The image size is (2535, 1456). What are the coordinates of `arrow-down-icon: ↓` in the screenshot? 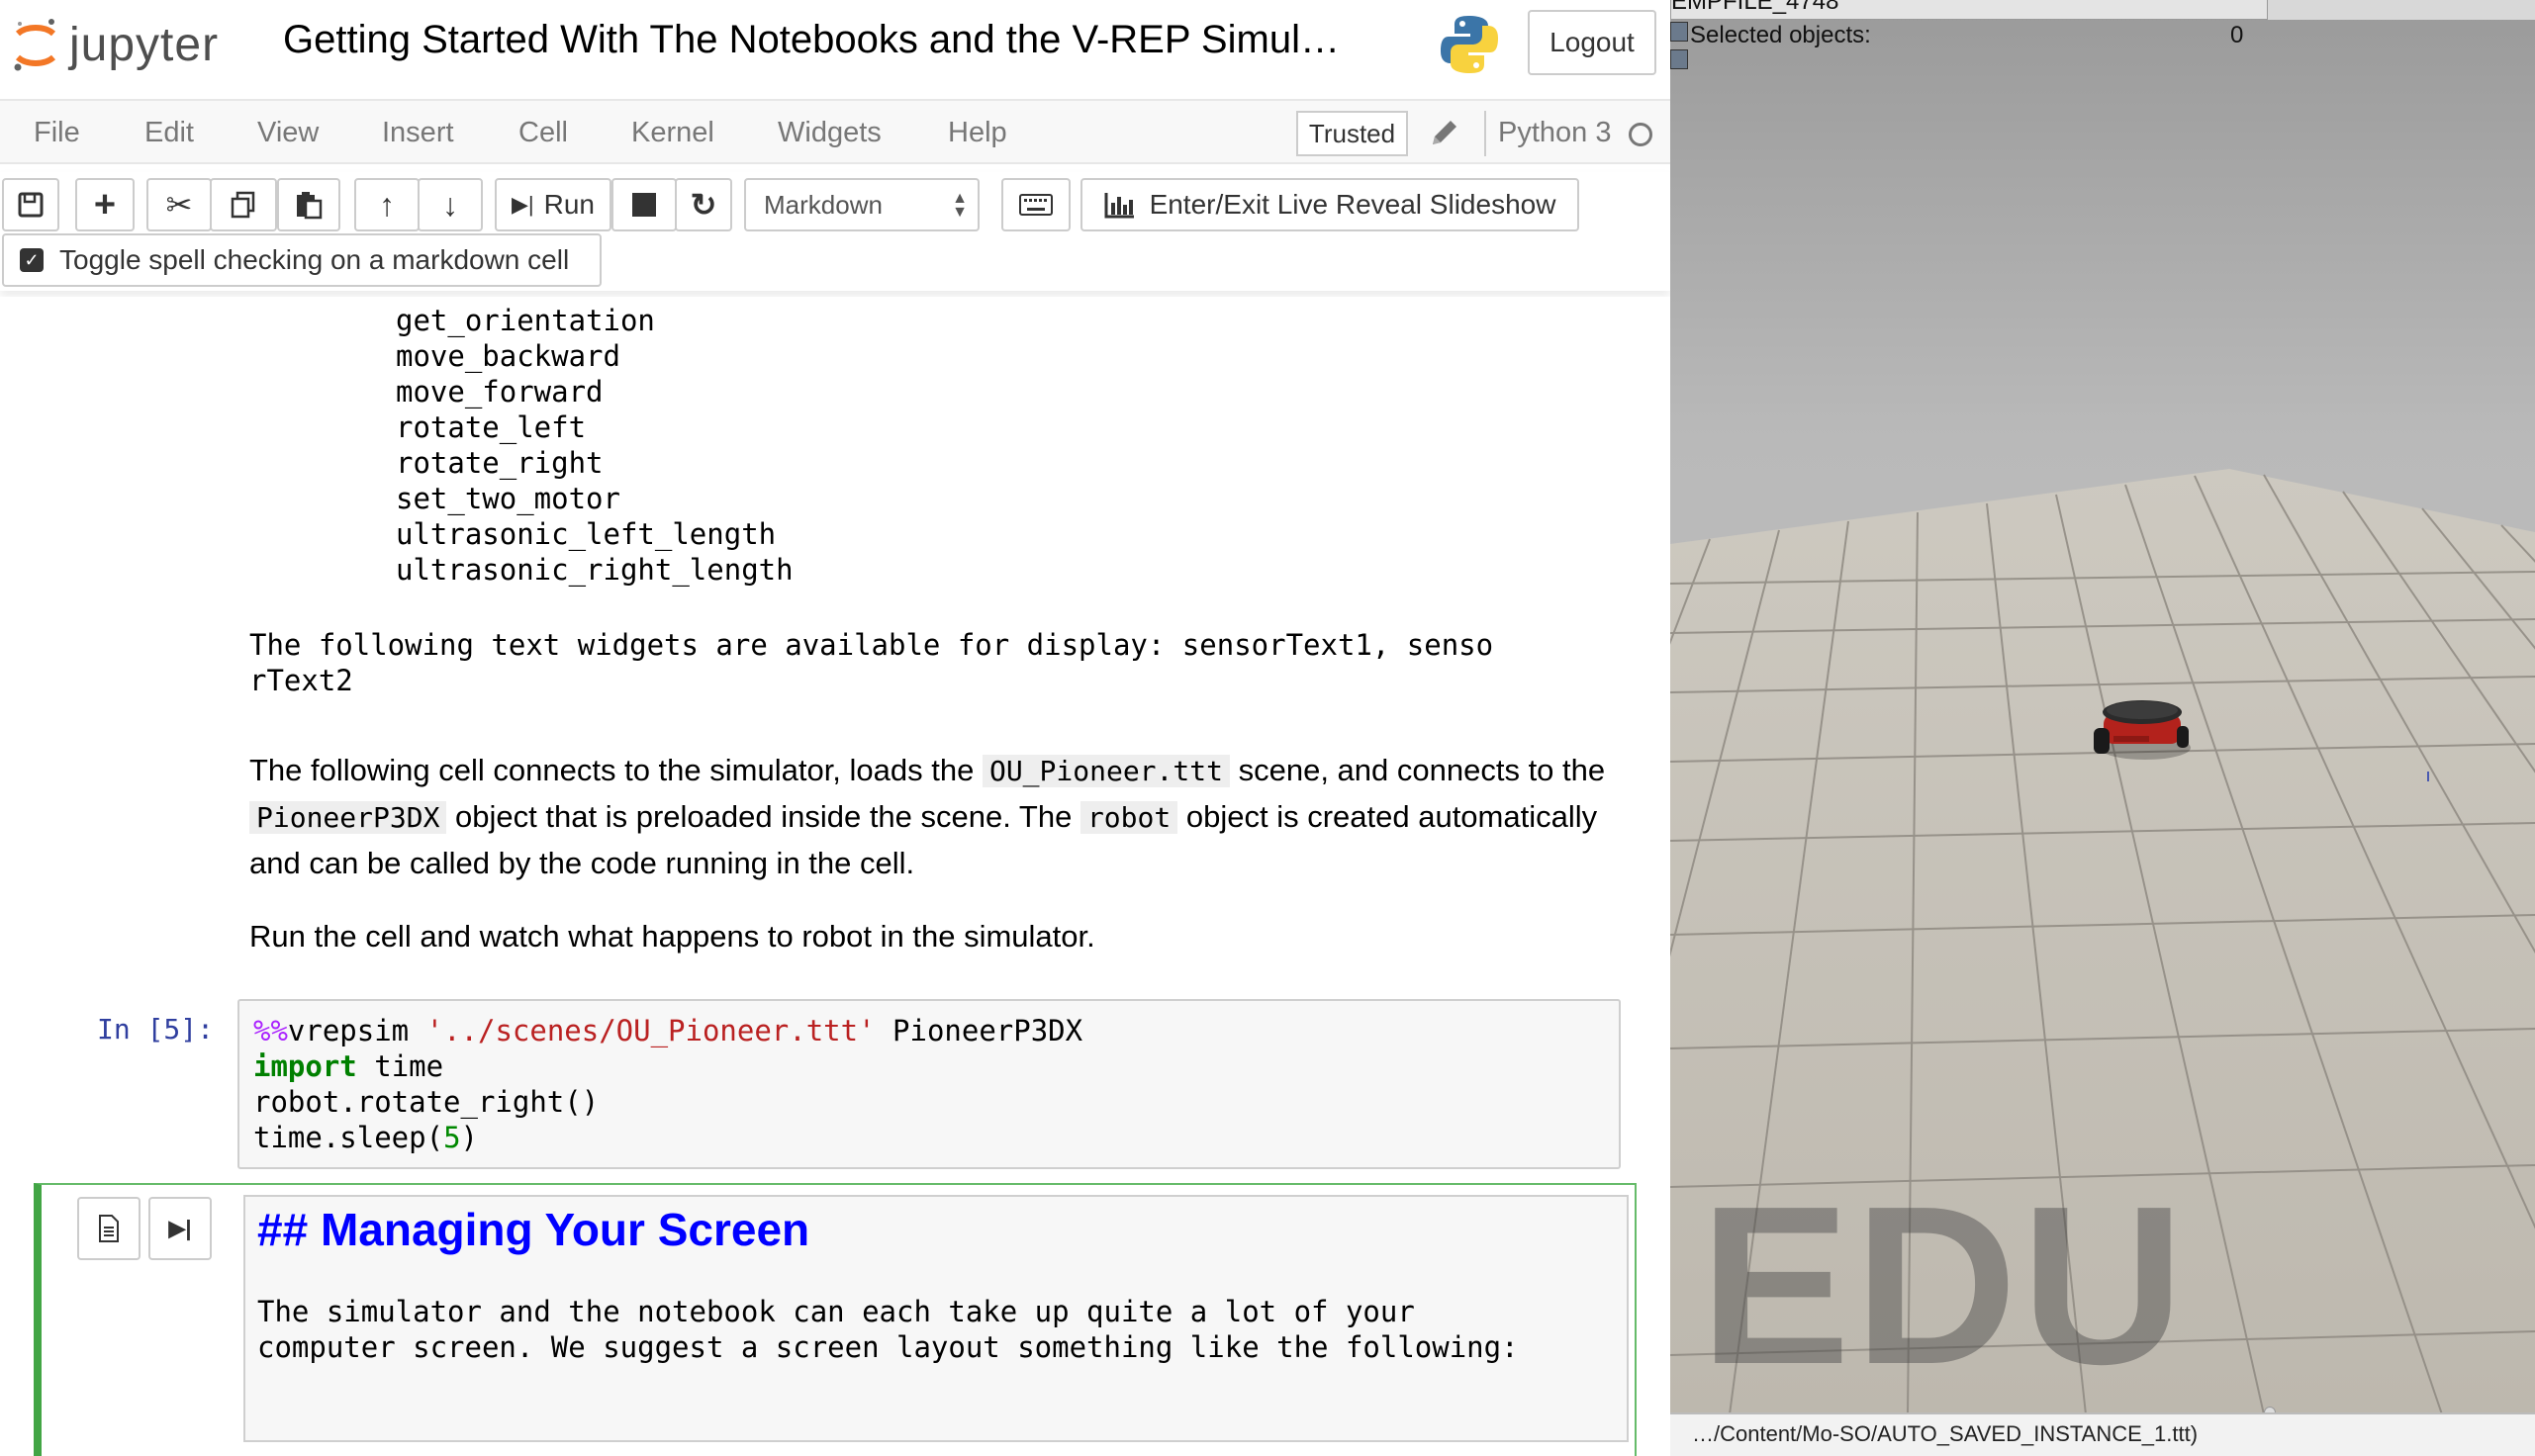 It's located at (450, 204).